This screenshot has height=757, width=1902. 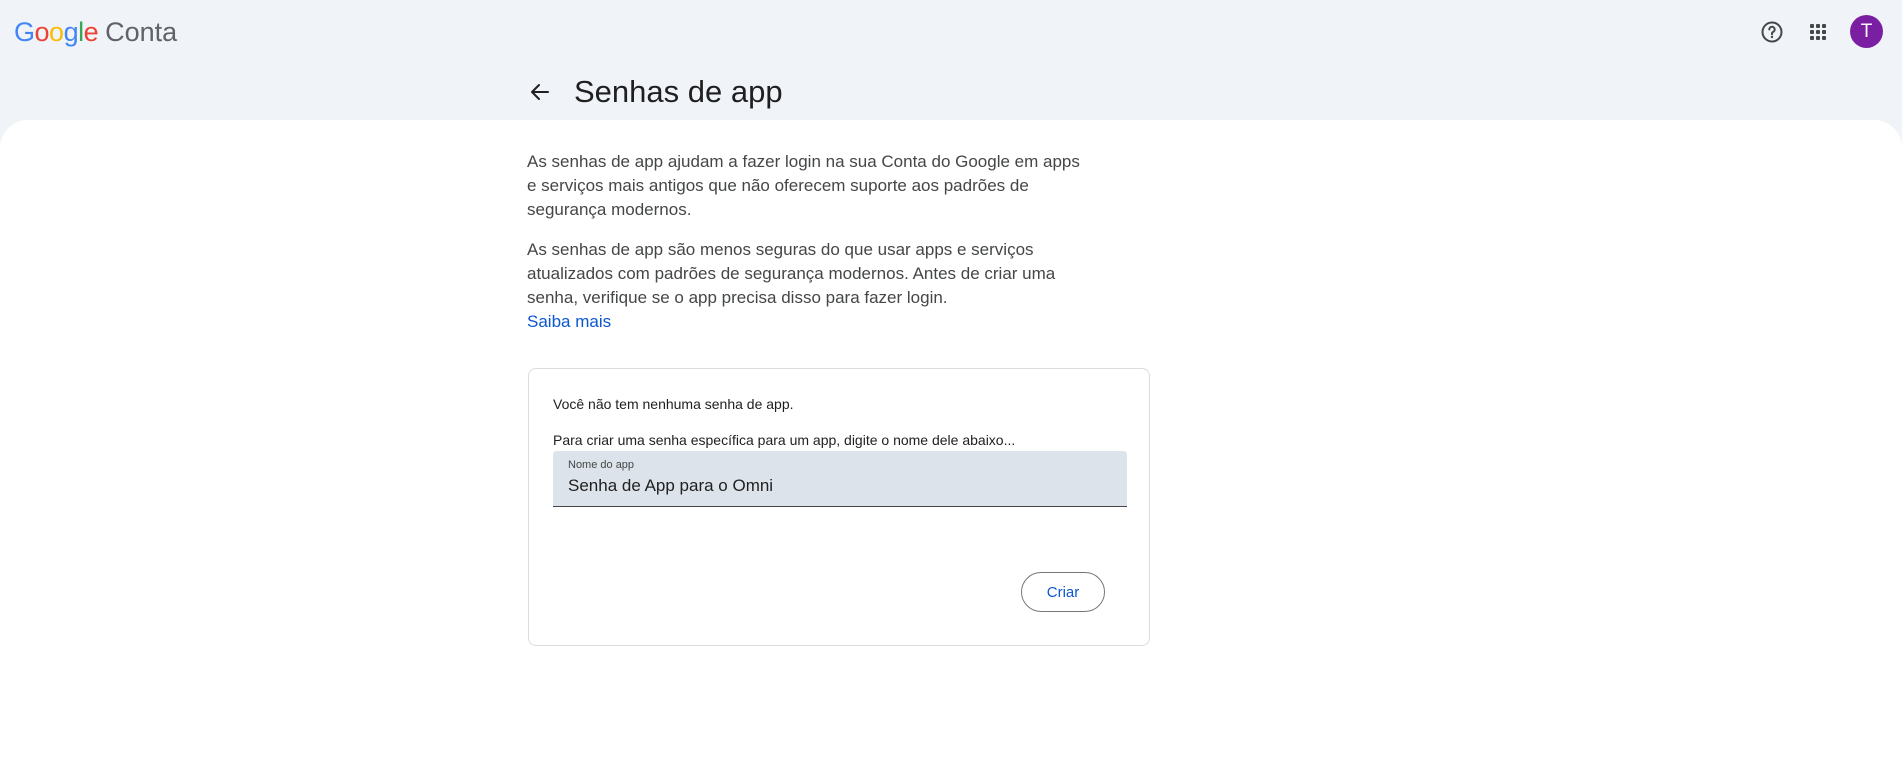 I want to click on back-button, so click(x=540, y=92).